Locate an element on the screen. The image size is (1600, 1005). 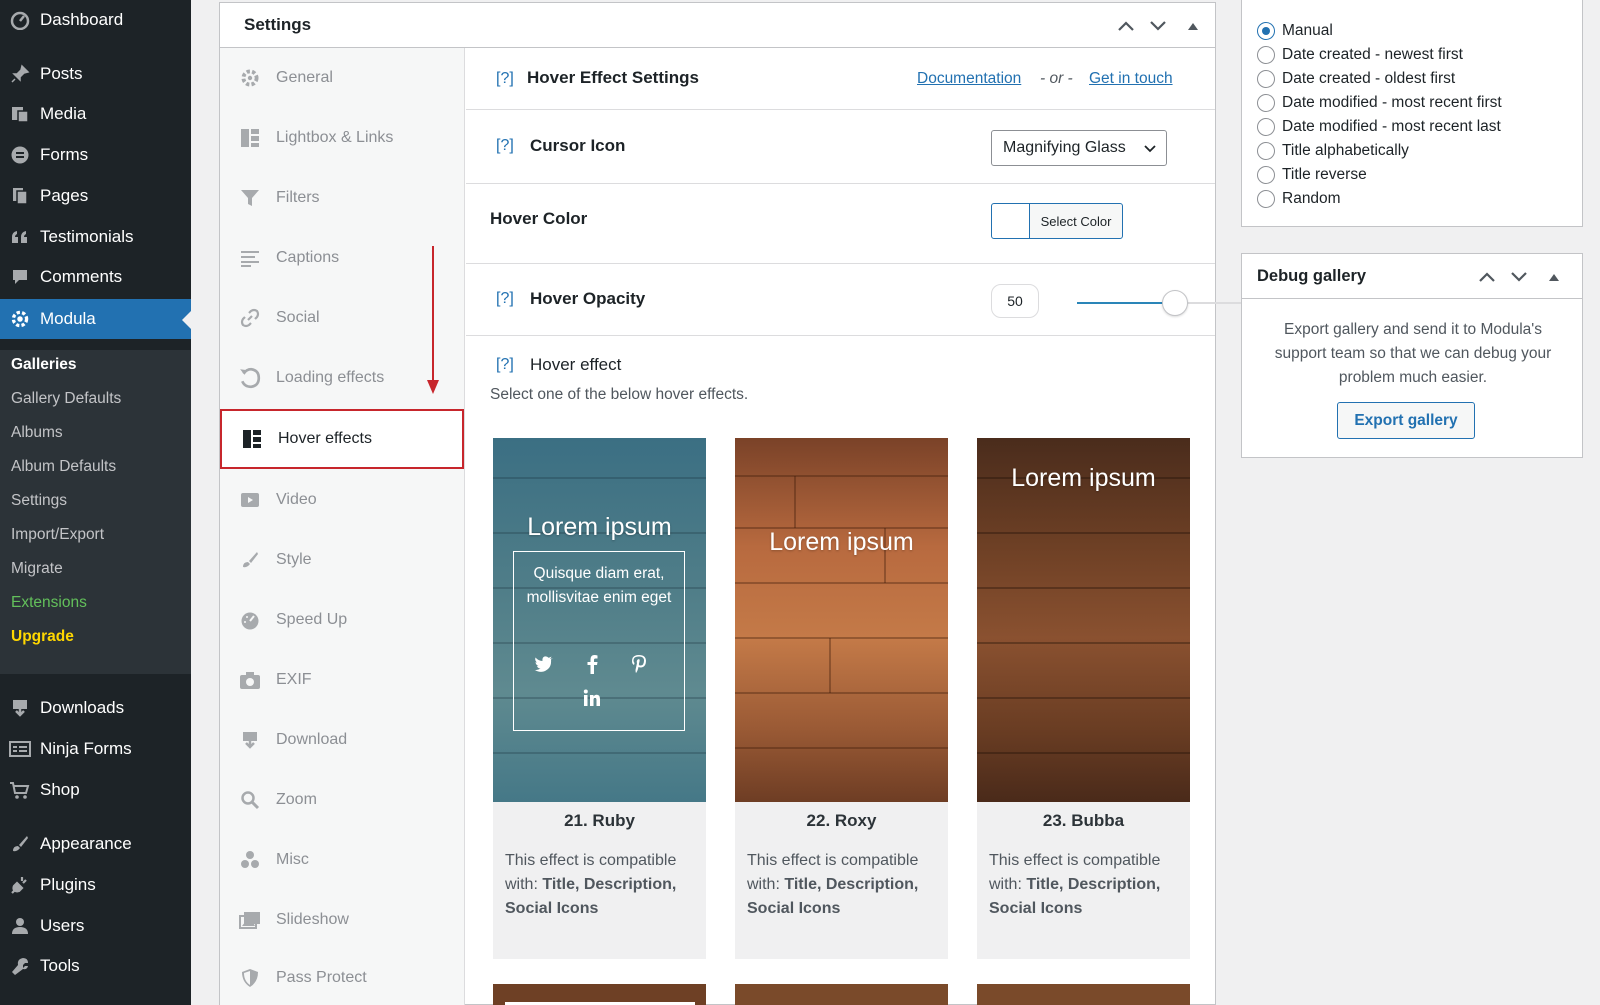
sort-option-title-alpha: Title alphabetically is located at coordinates (1333, 151).